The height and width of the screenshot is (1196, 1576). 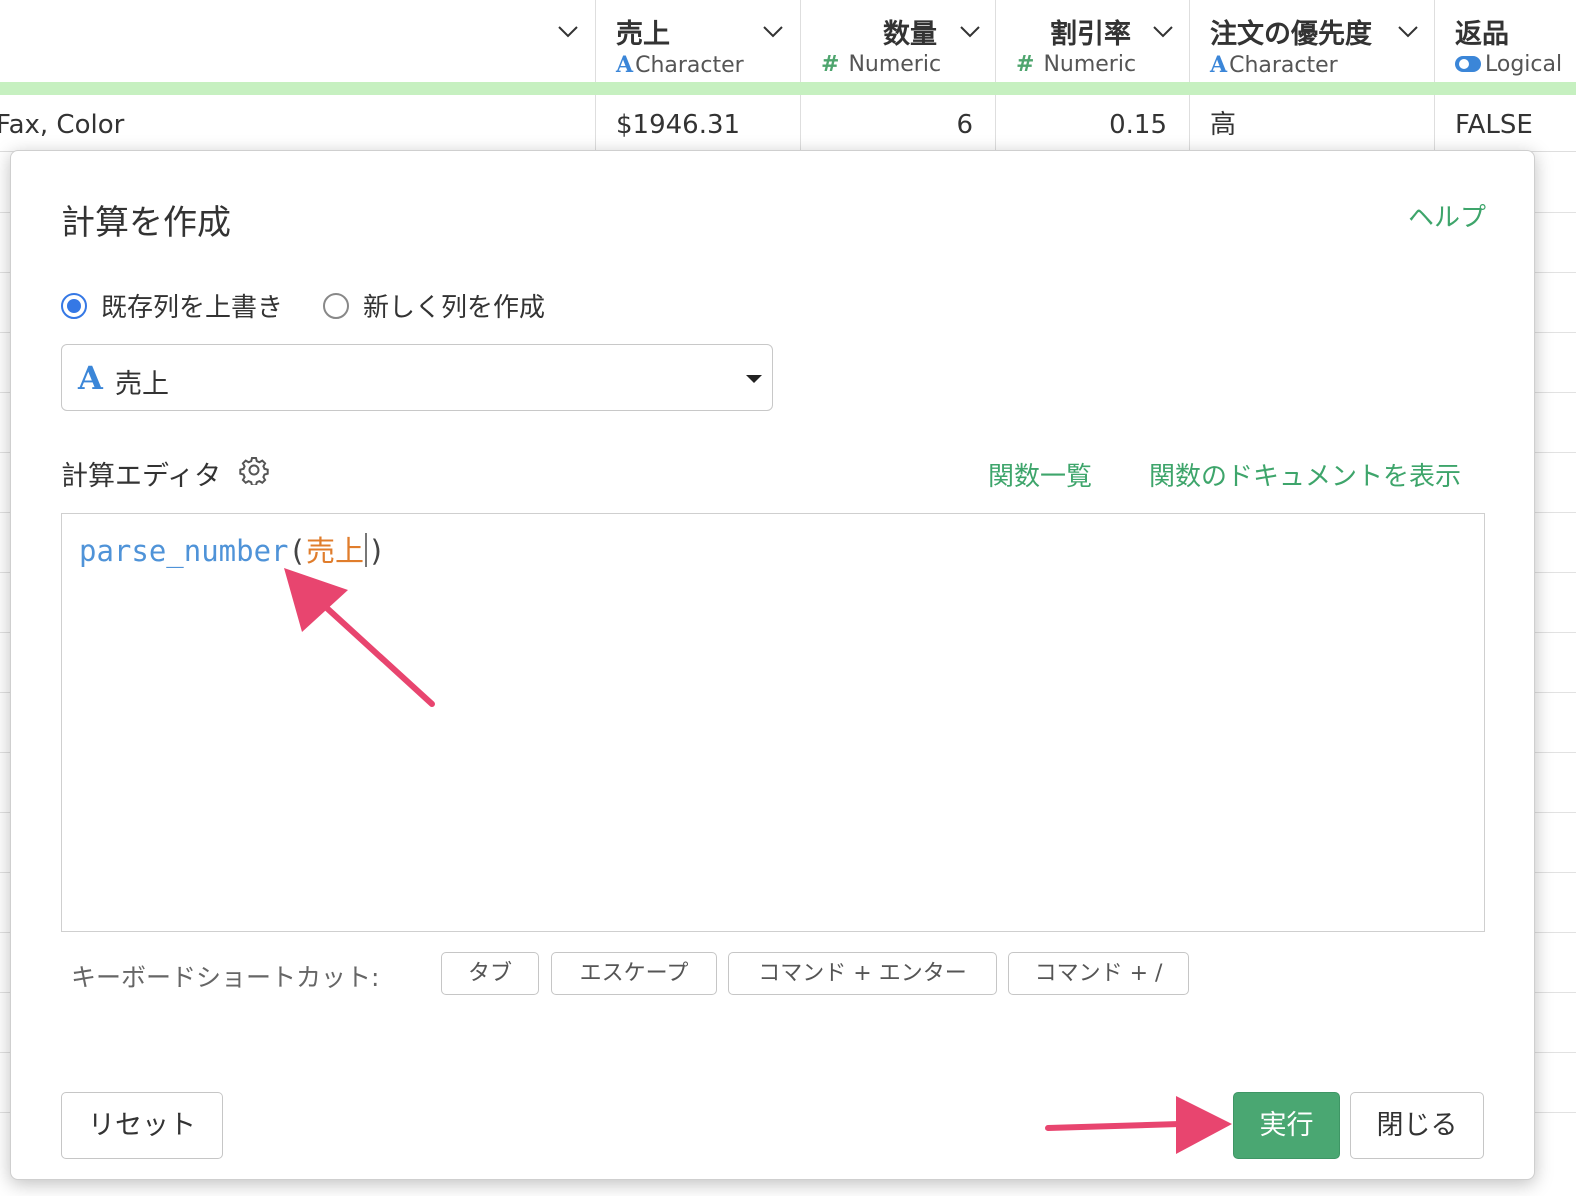 I want to click on table-cell: 0.15, so click(x=1093, y=123).